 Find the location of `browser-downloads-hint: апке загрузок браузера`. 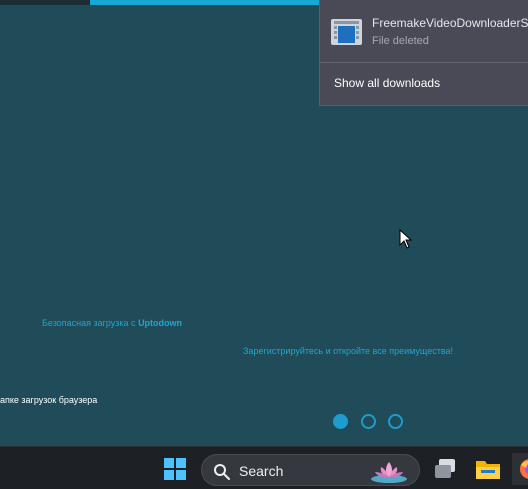

browser-downloads-hint: апке загрузок браузера is located at coordinates (49, 400).